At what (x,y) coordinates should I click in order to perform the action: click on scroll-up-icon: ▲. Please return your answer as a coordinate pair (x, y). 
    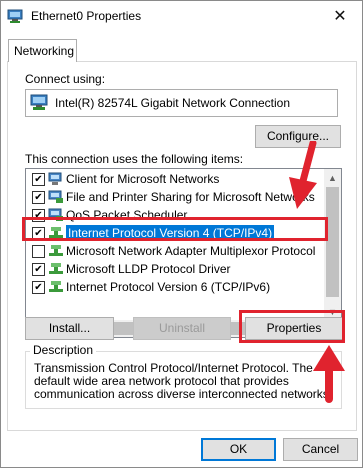
    Looking at the image, I should click on (332, 177).